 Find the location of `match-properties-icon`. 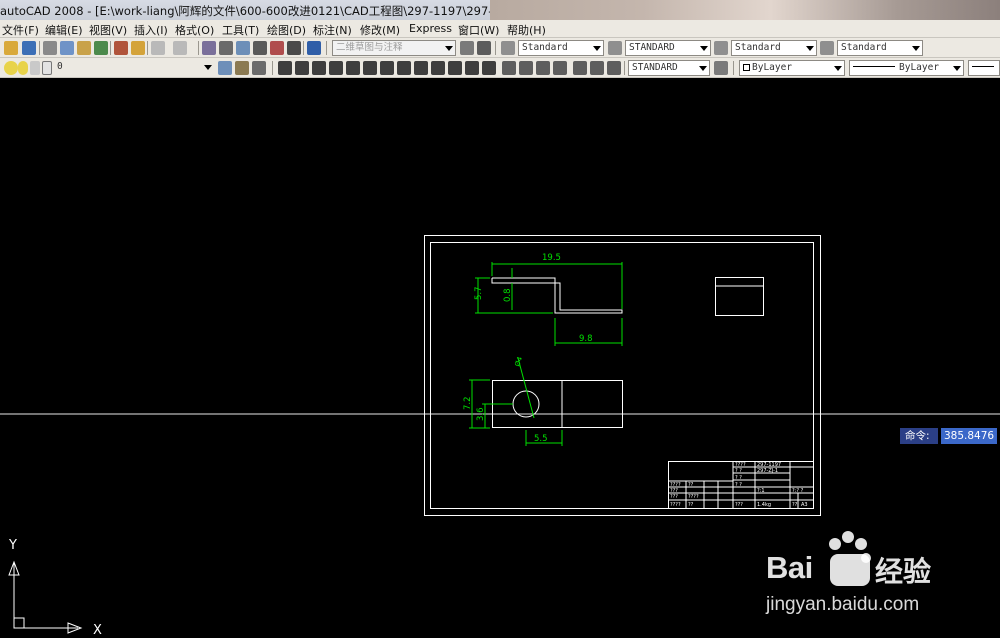

match-properties-icon is located at coordinates (121, 48).